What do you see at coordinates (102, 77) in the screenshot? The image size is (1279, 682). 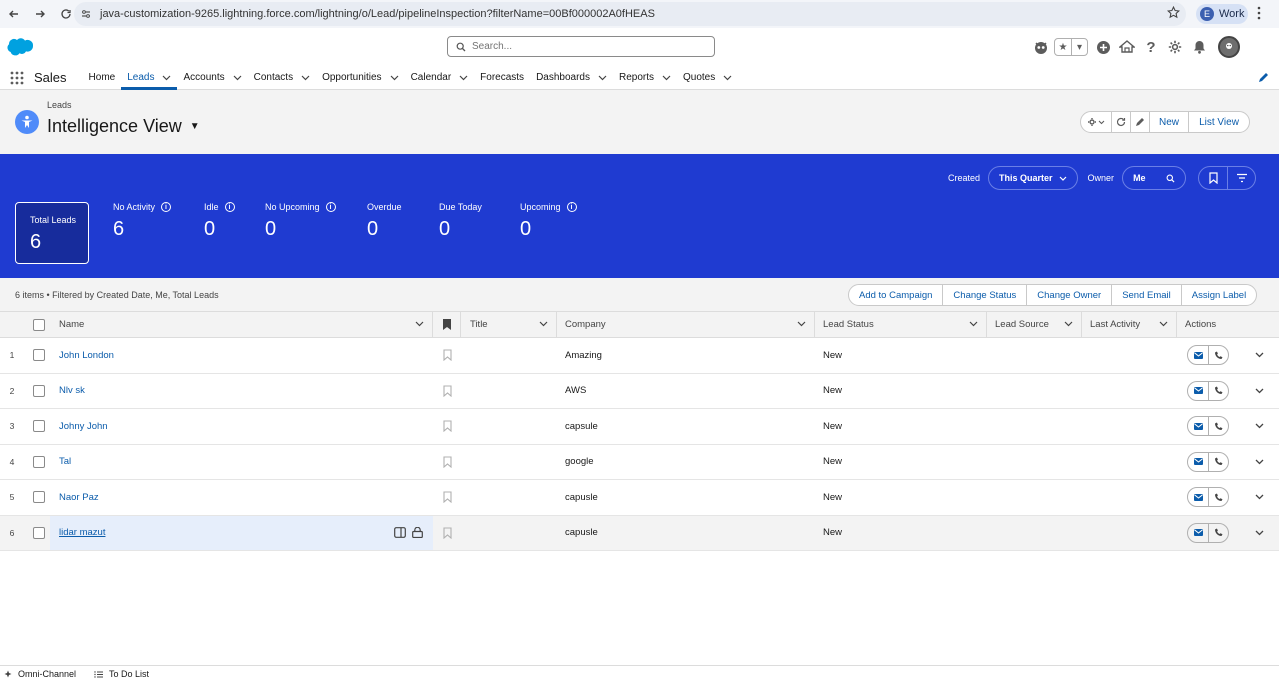 I see `nav-item-home: Home` at bounding box center [102, 77].